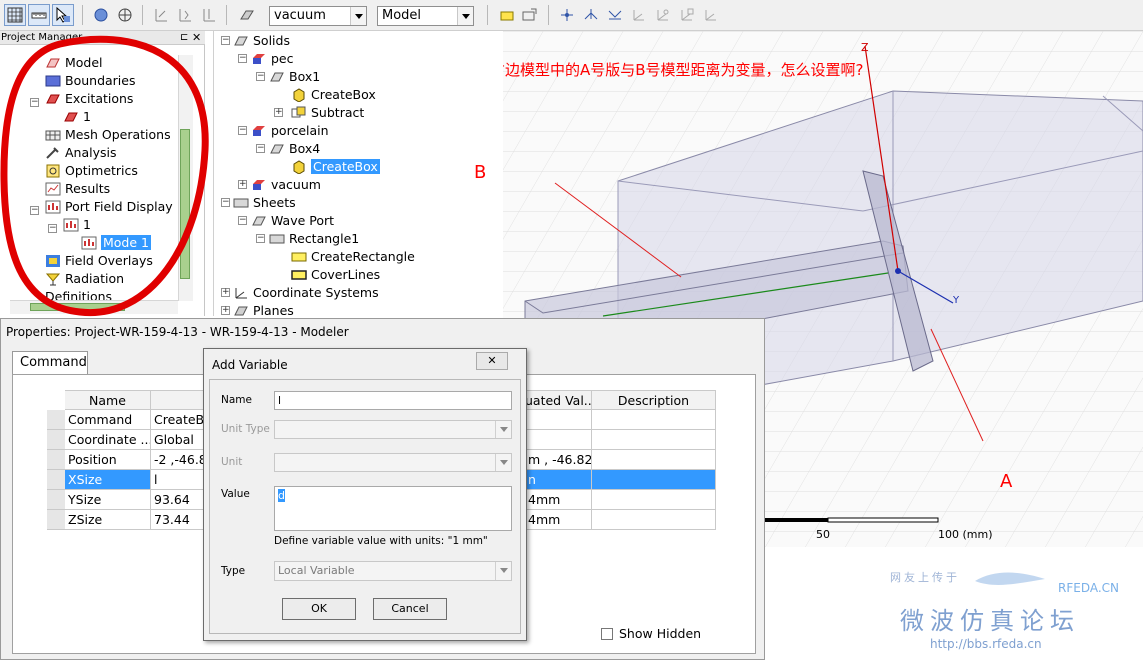 The image size is (1143, 660). What do you see at coordinates (241, 203) in the screenshot?
I see `sheets-icon` at bounding box center [241, 203].